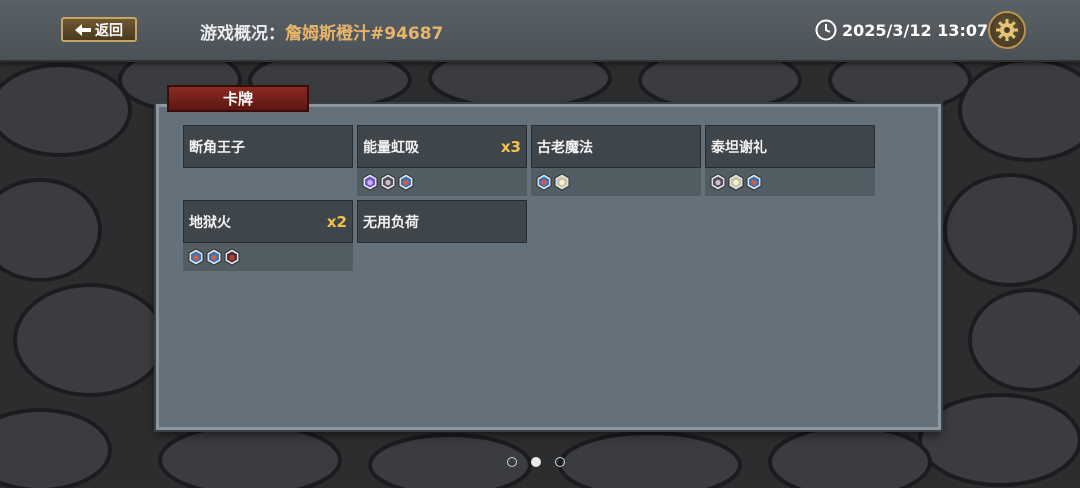  I want to click on datetime-display: 2025/3/12 13:07, so click(901, 30).